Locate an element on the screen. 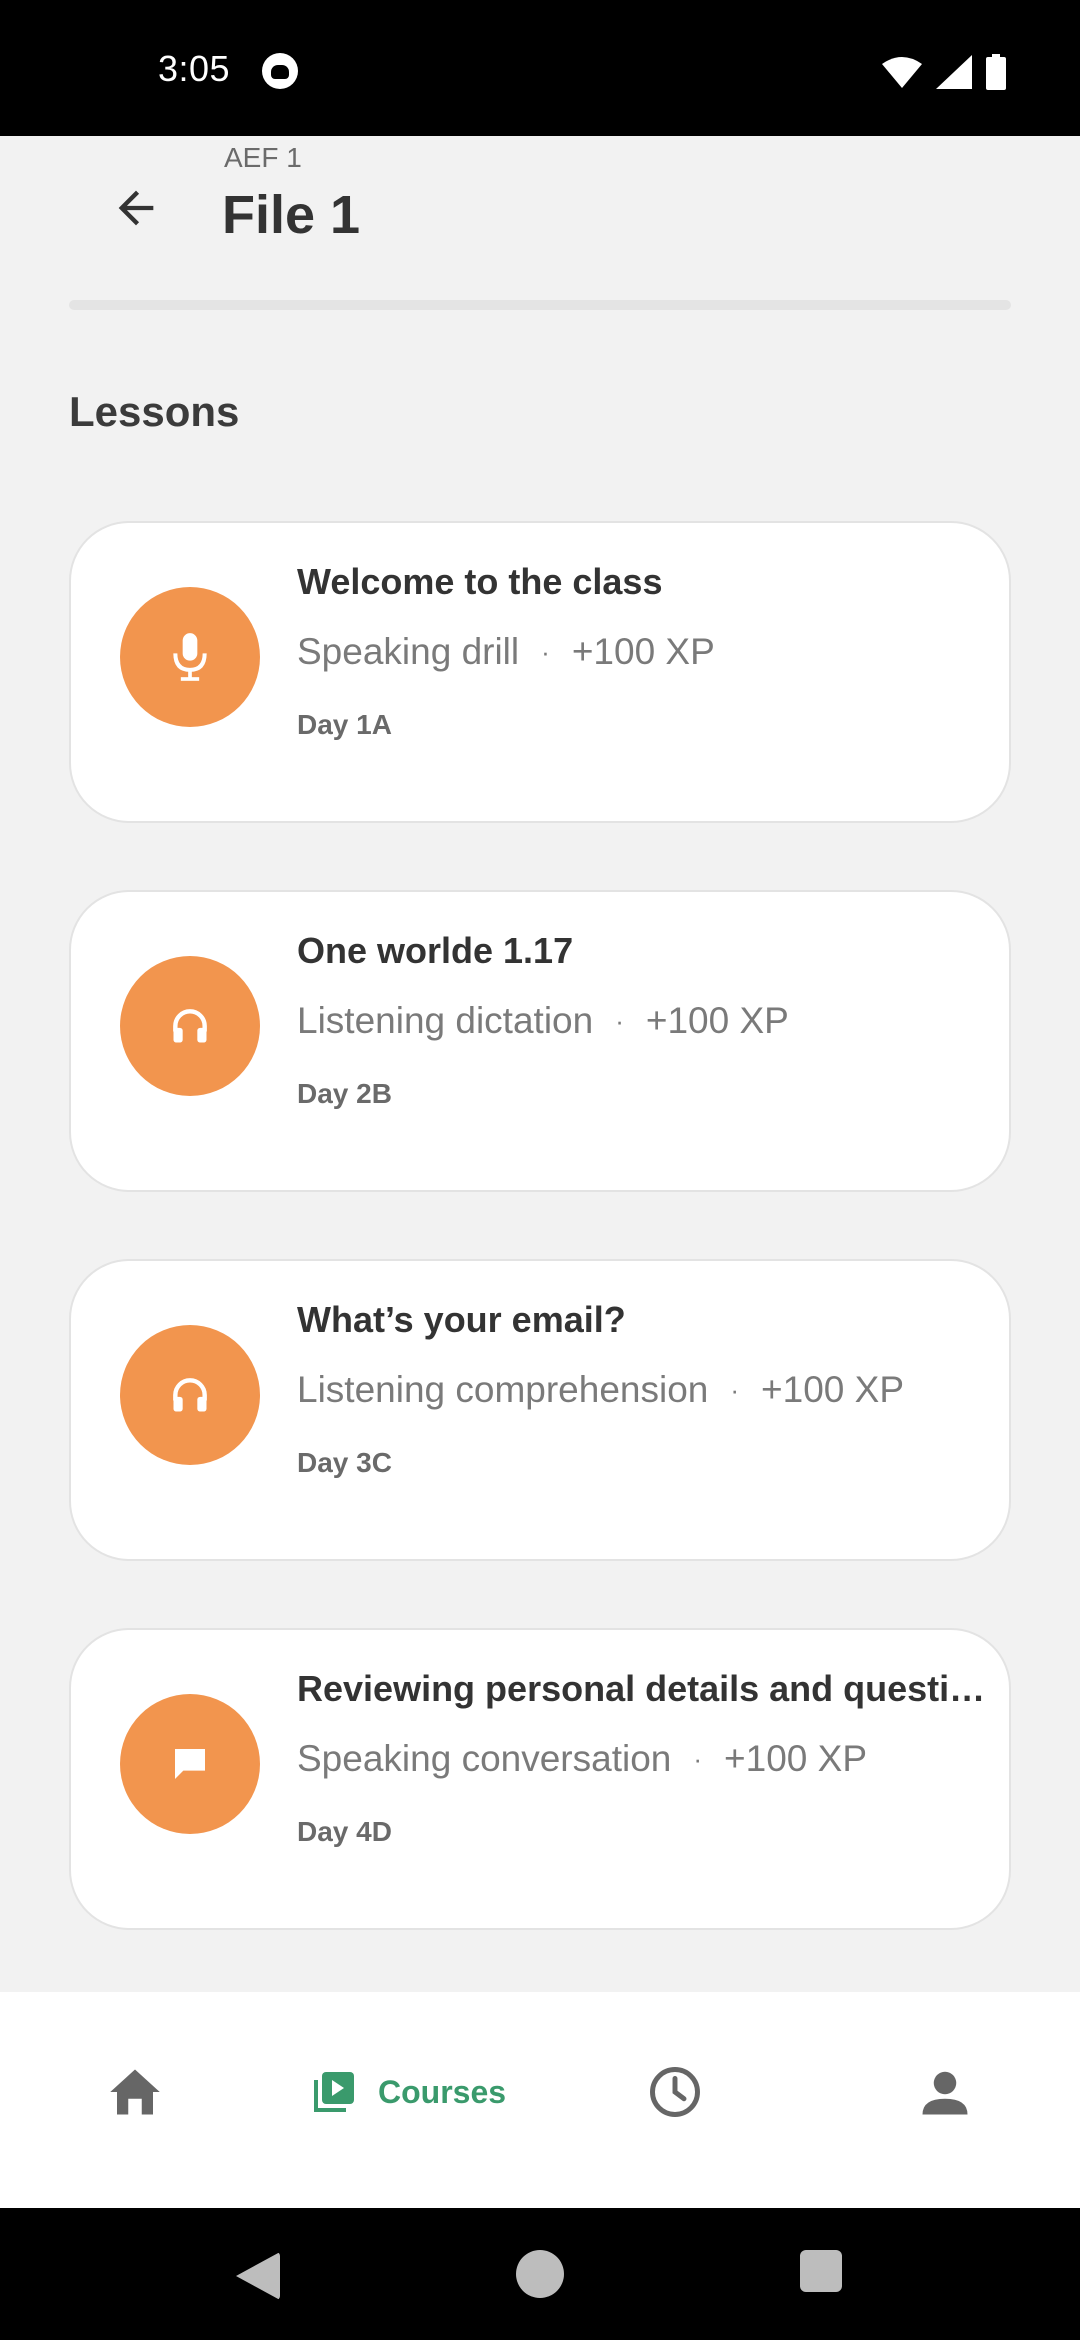  back-button is located at coordinates (136, 208).